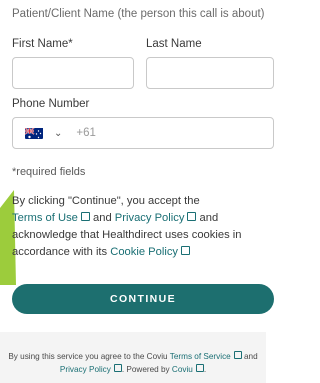 This screenshot has width=320, height=383. What do you see at coordinates (34, 133) in the screenshot?
I see `australia-flag-icon` at bounding box center [34, 133].